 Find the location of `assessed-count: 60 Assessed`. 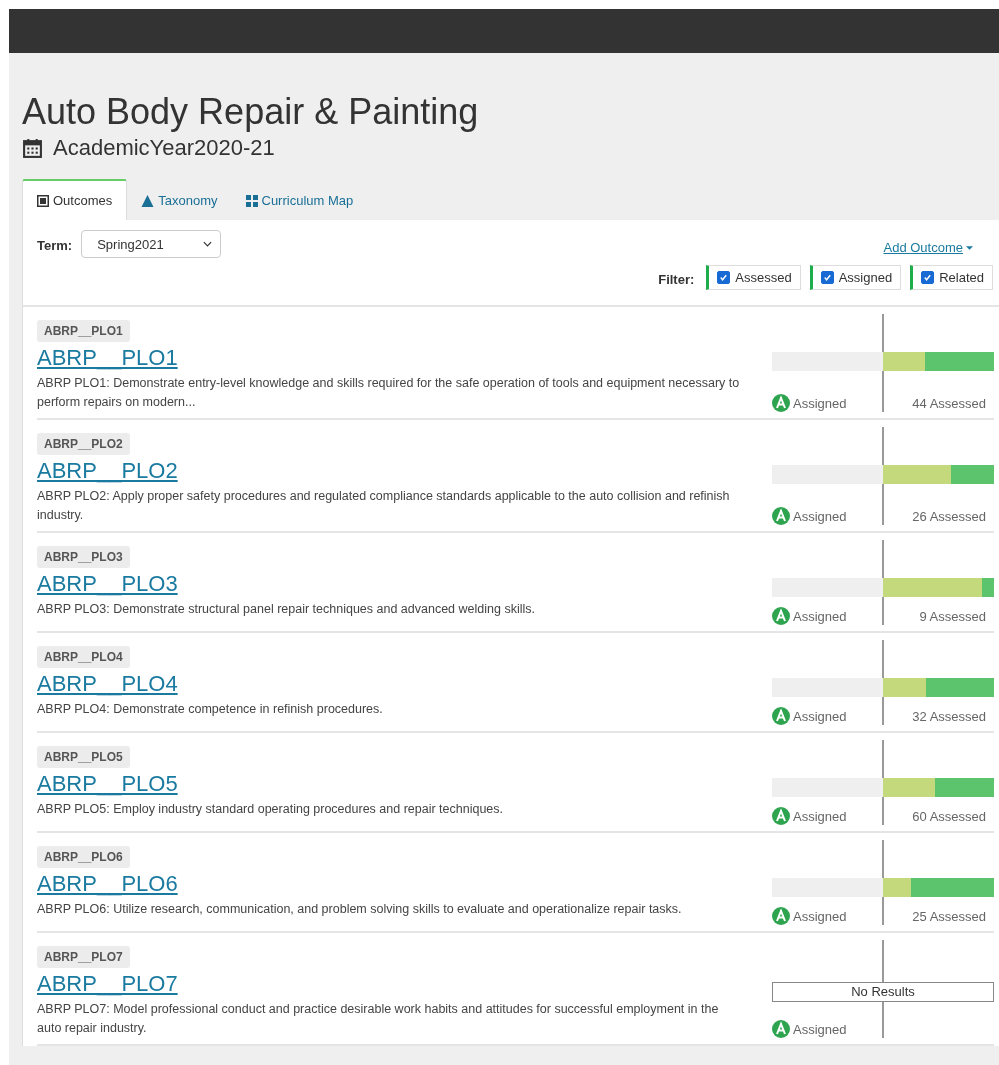

assessed-count: 60 Assessed is located at coordinates (949, 816).